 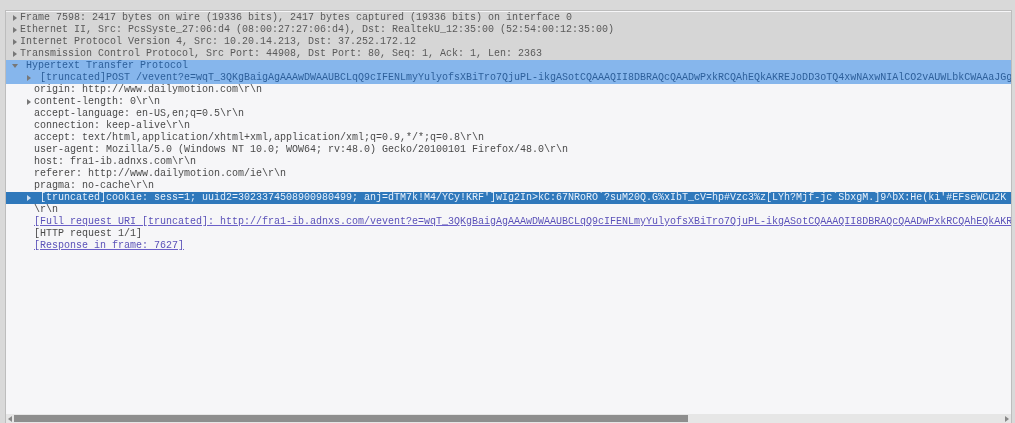 What do you see at coordinates (112, 126) in the screenshot?
I see `field-text: connection: keep-alive\r\n` at bounding box center [112, 126].